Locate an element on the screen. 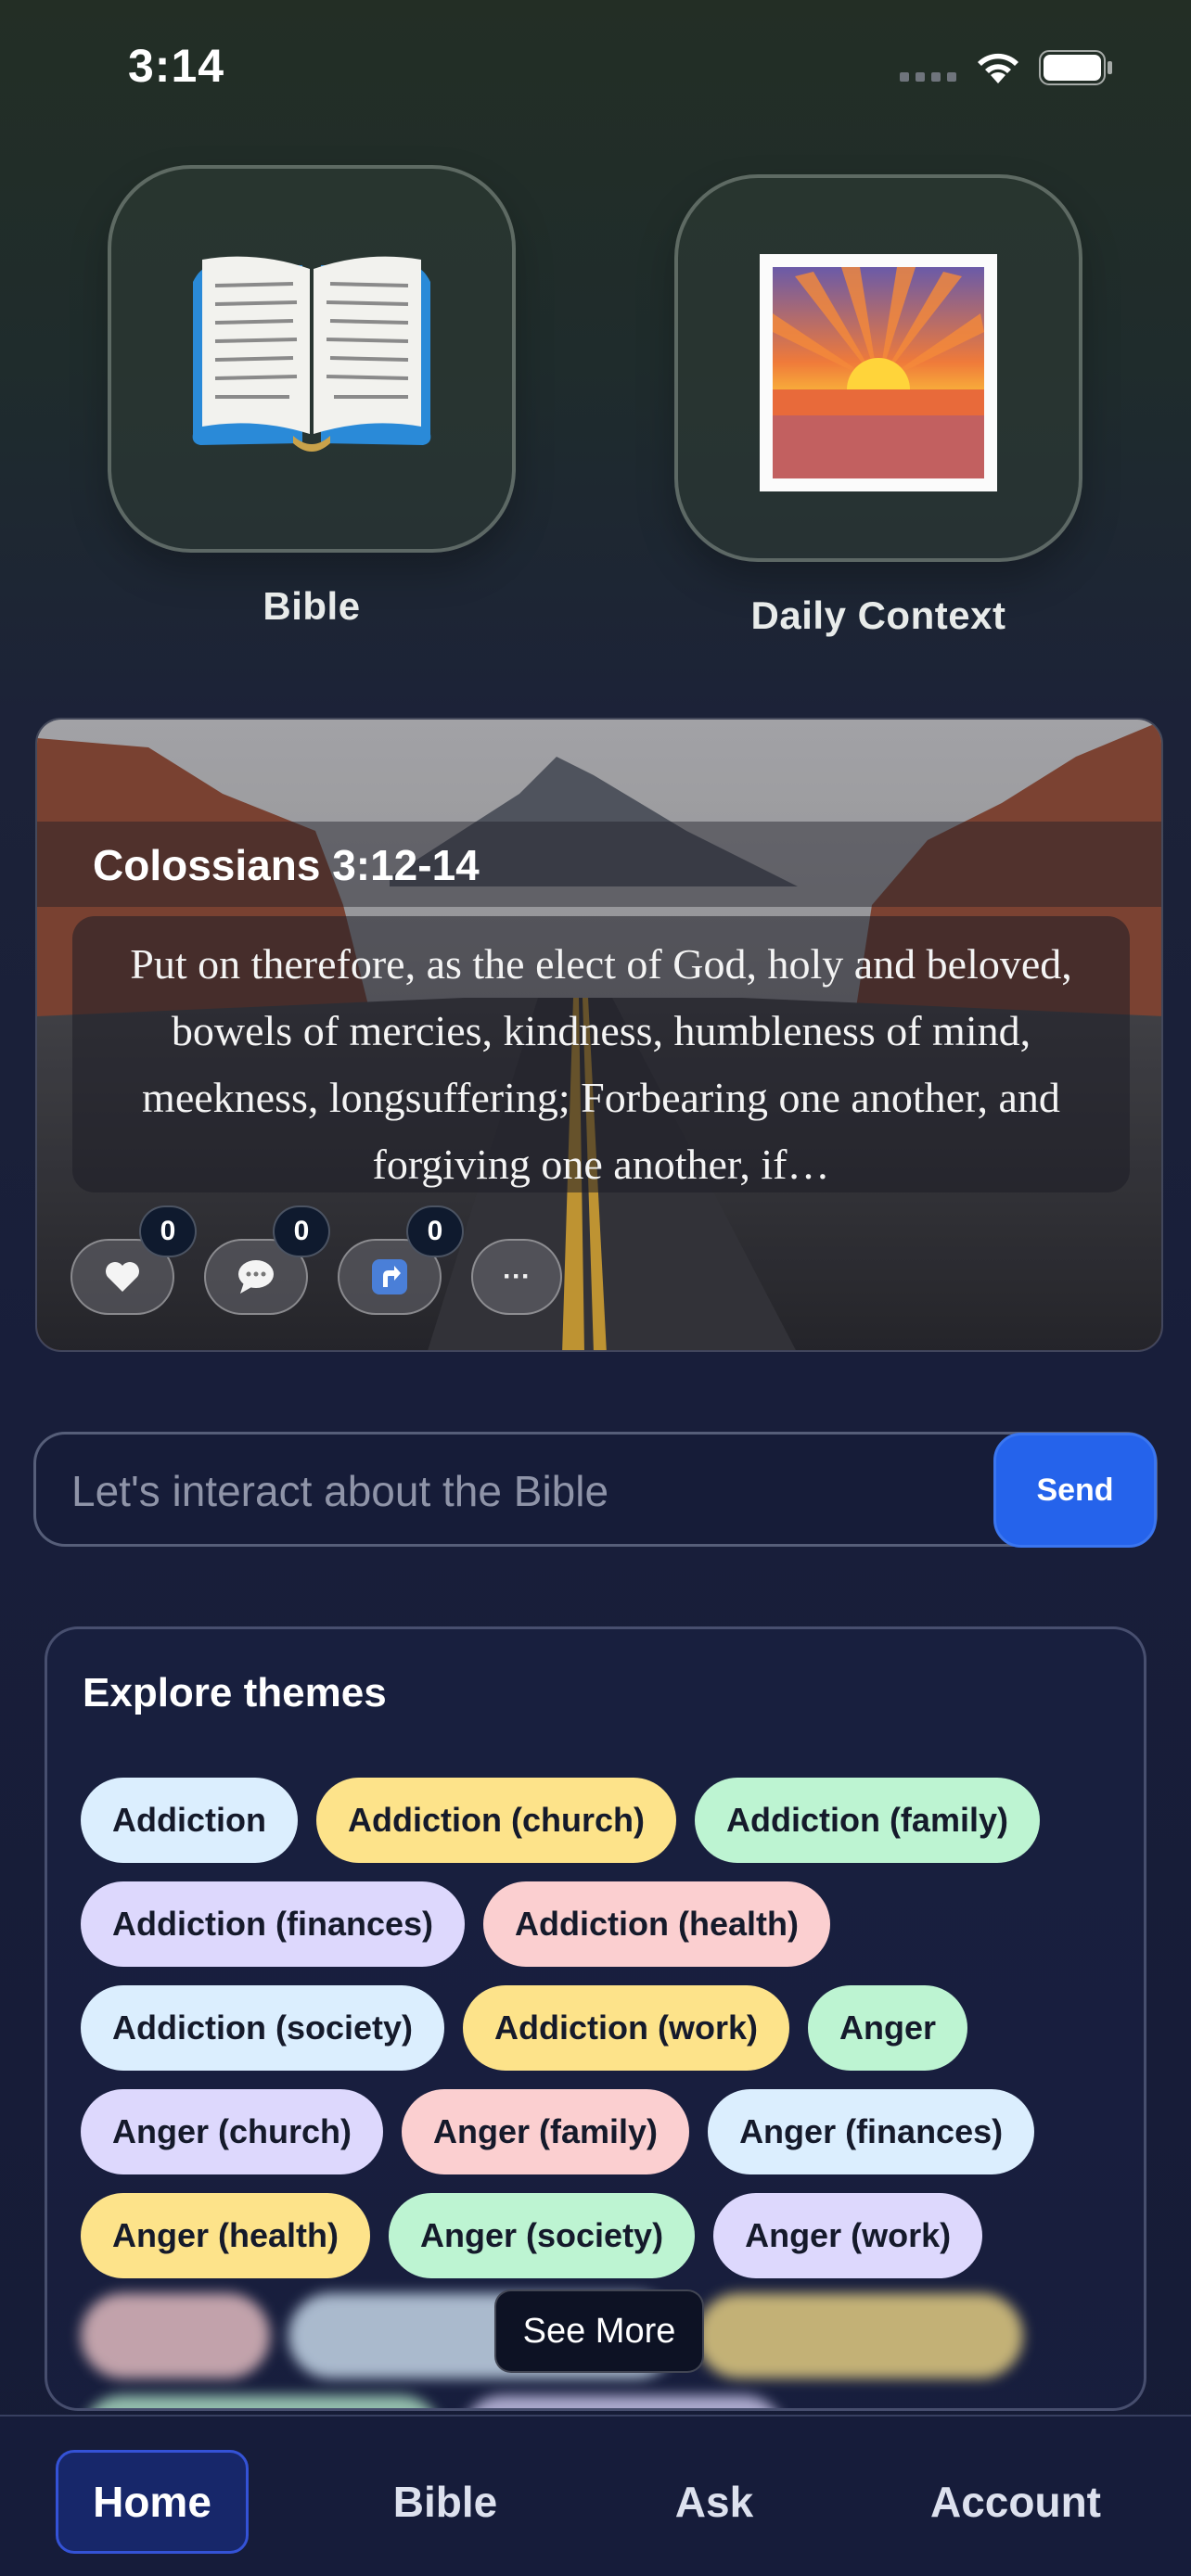 The image size is (1191, 2576). battery-icon is located at coordinates (1075, 67).